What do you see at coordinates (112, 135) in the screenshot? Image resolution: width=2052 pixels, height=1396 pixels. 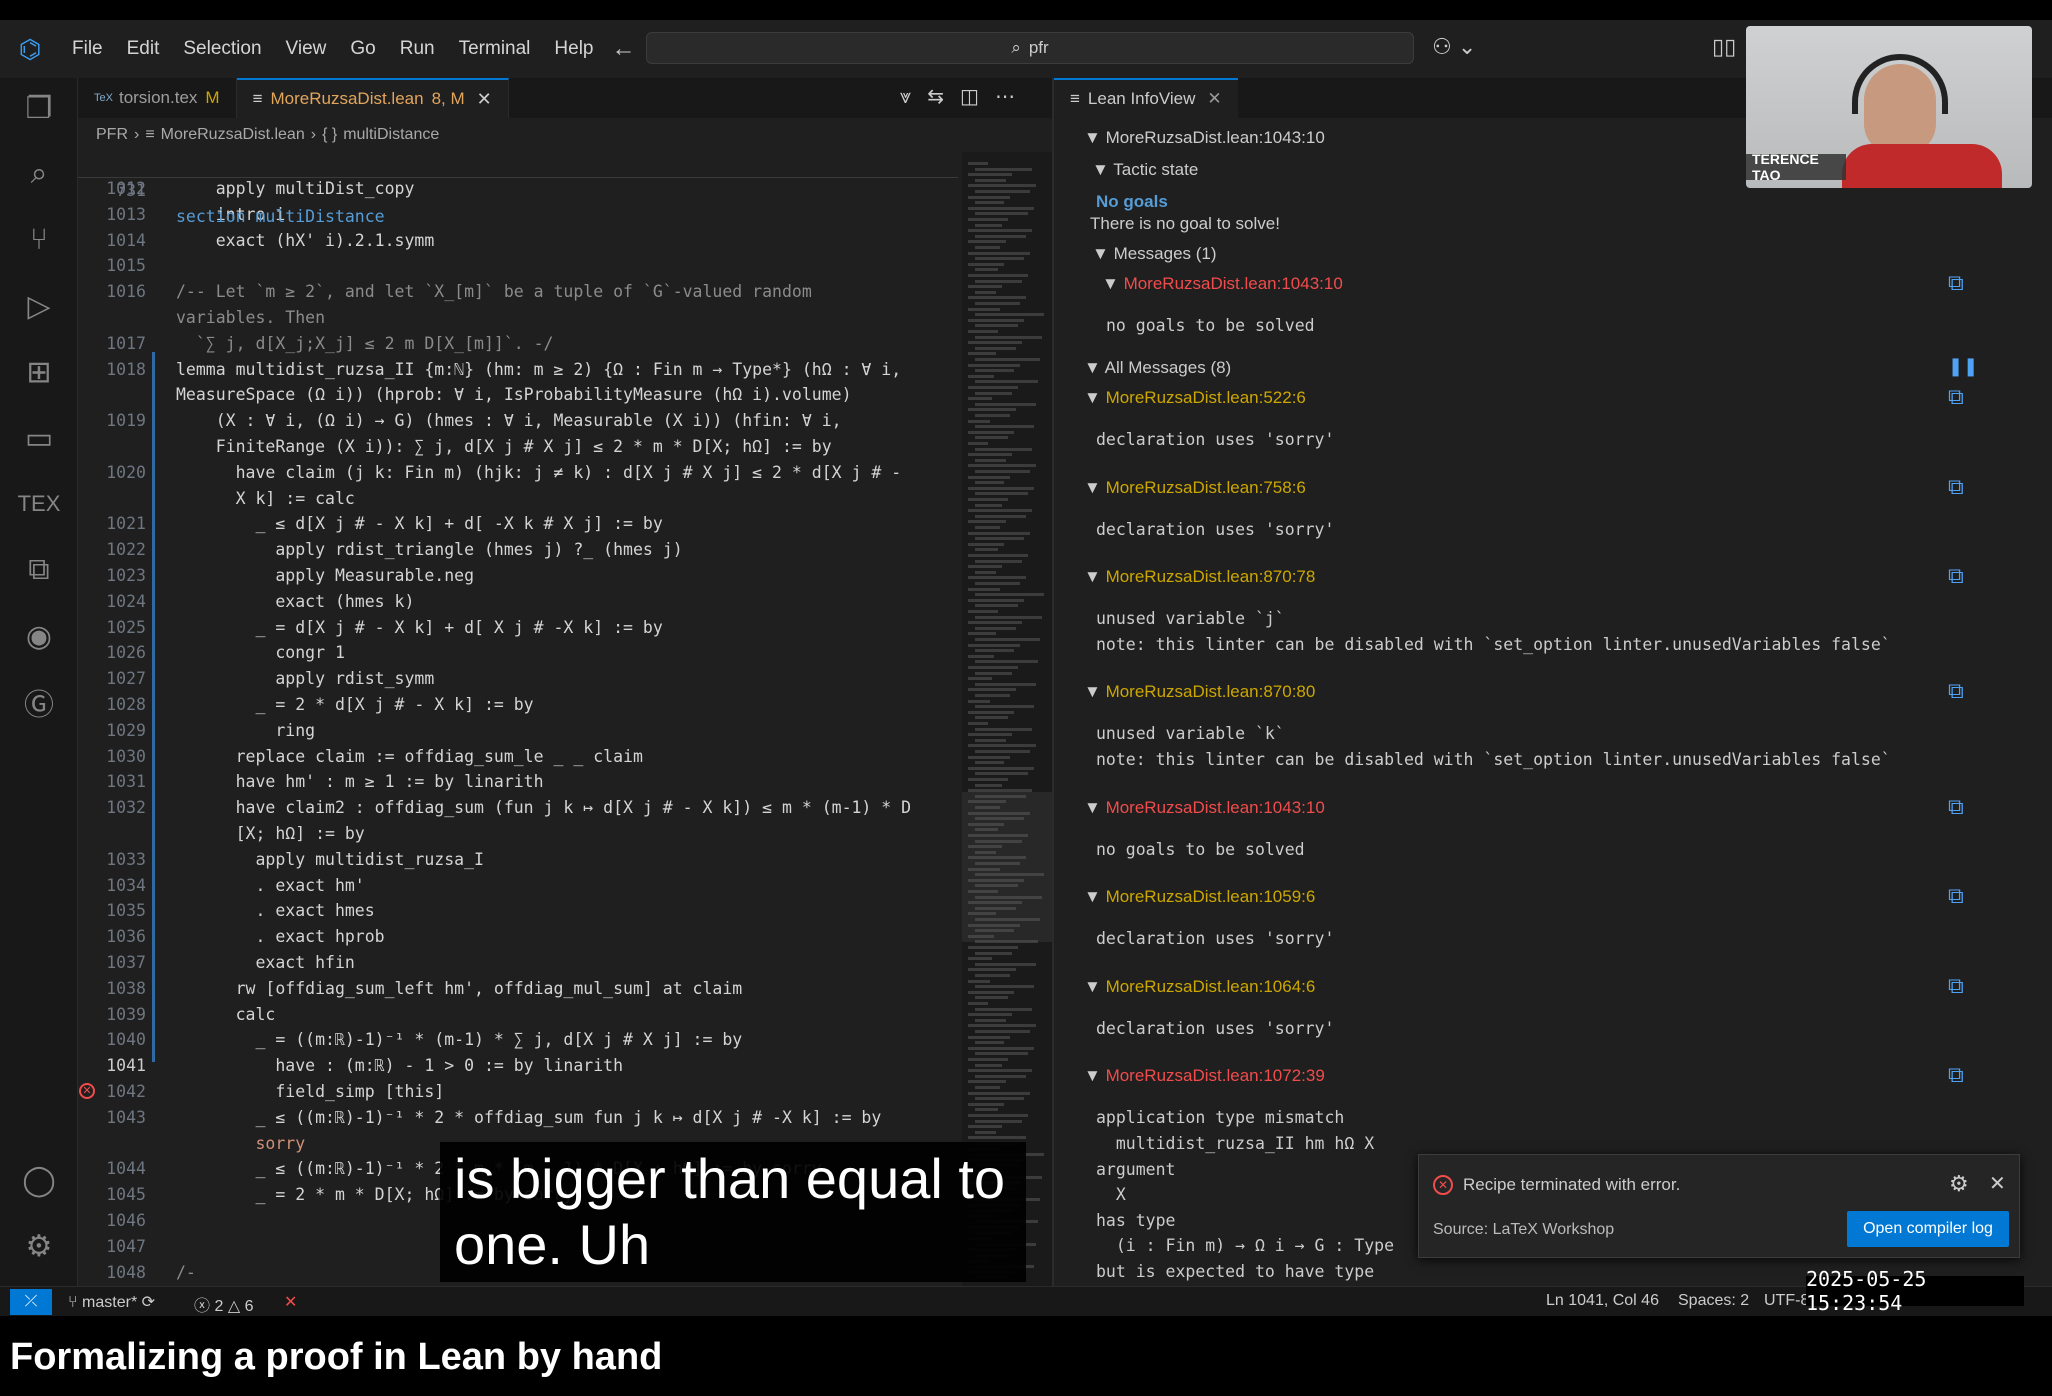 I see `breadcrumb-folder: PFR` at bounding box center [112, 135].